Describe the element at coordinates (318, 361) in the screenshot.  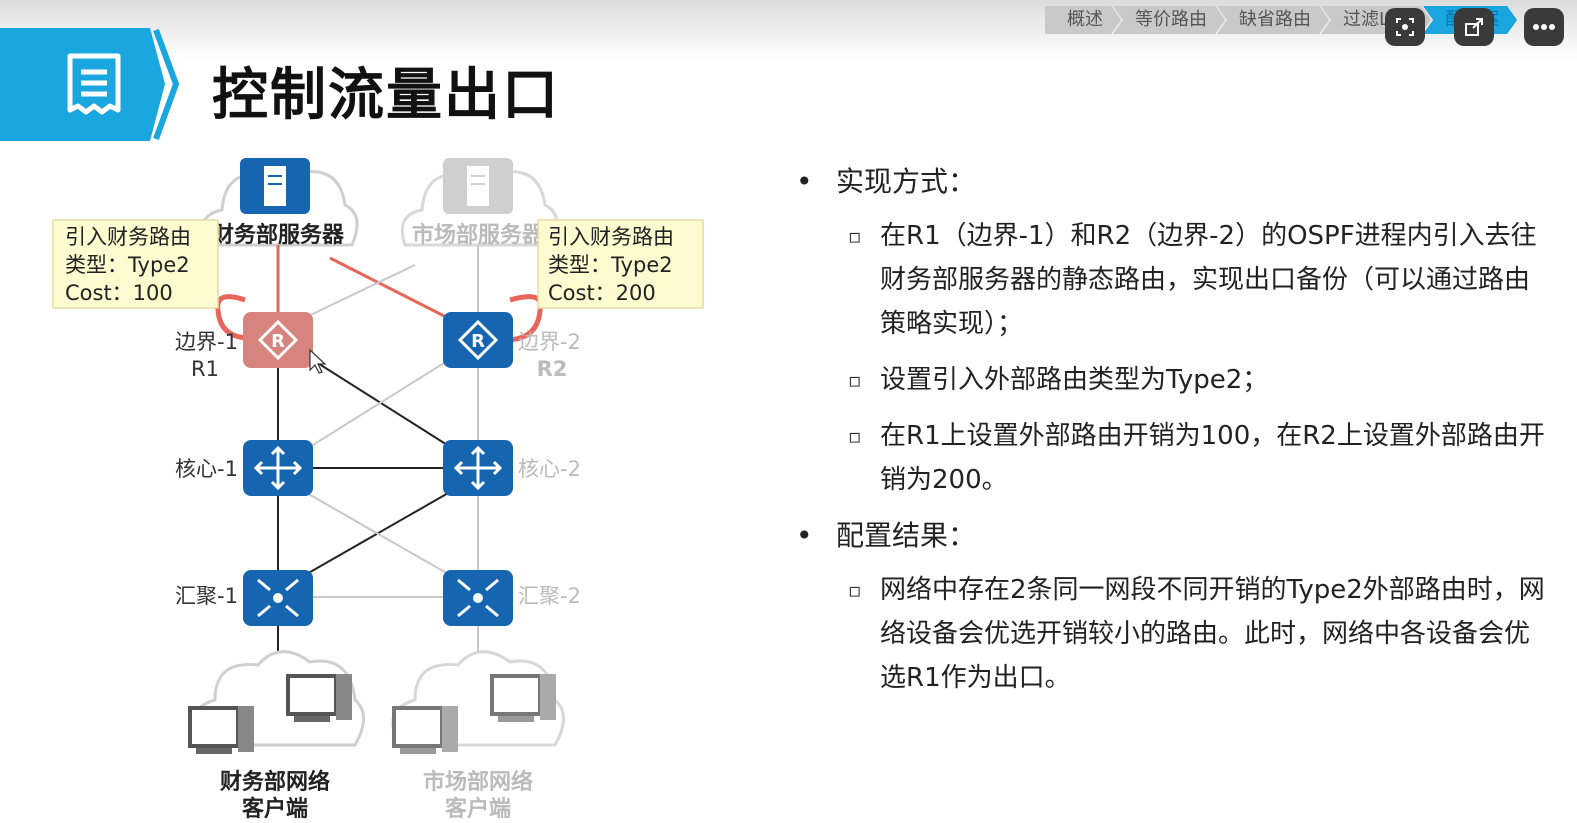
I see `mouse-cursor-icon` at that location.